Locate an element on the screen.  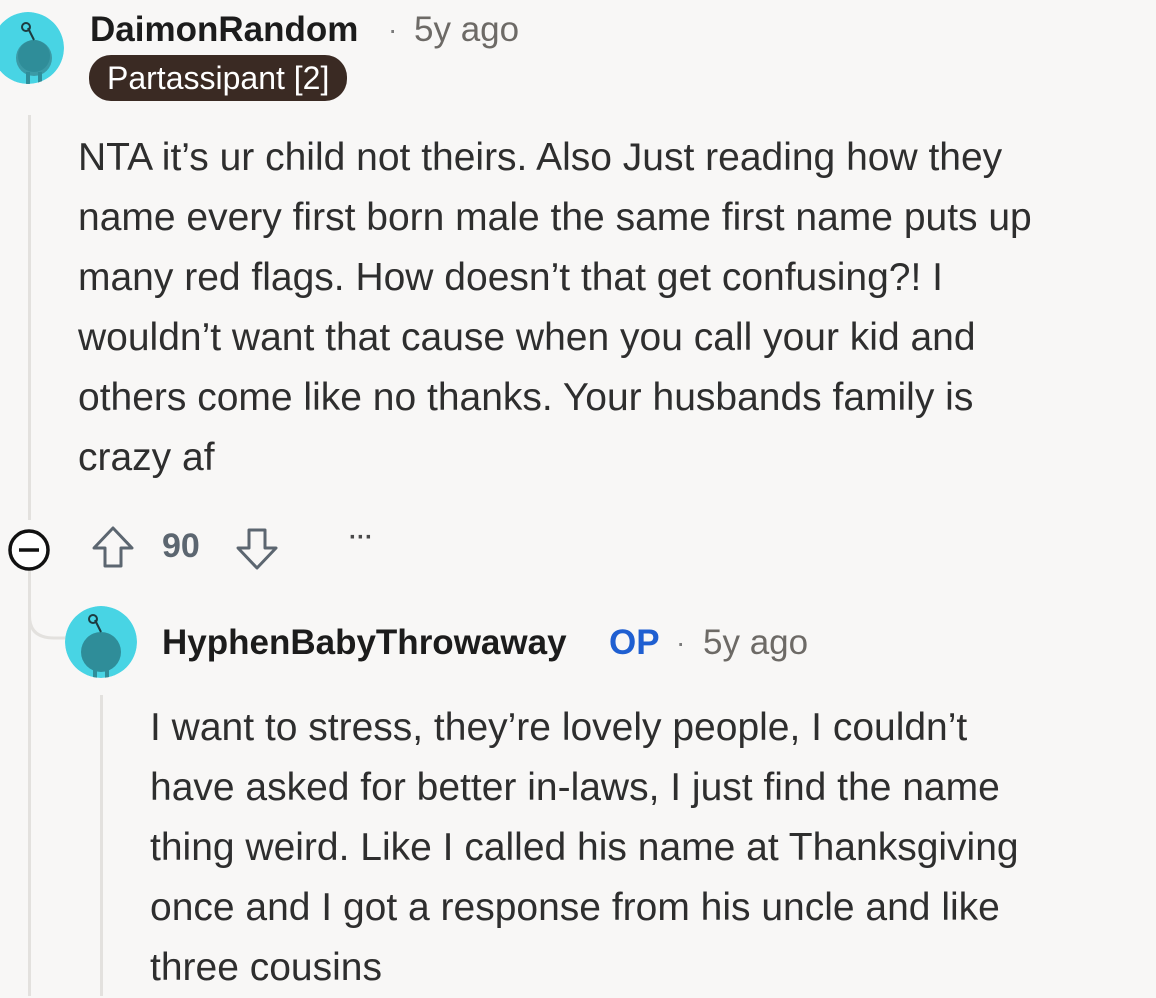
comment-body-line: crazy af is located at coordinates (146, 457).